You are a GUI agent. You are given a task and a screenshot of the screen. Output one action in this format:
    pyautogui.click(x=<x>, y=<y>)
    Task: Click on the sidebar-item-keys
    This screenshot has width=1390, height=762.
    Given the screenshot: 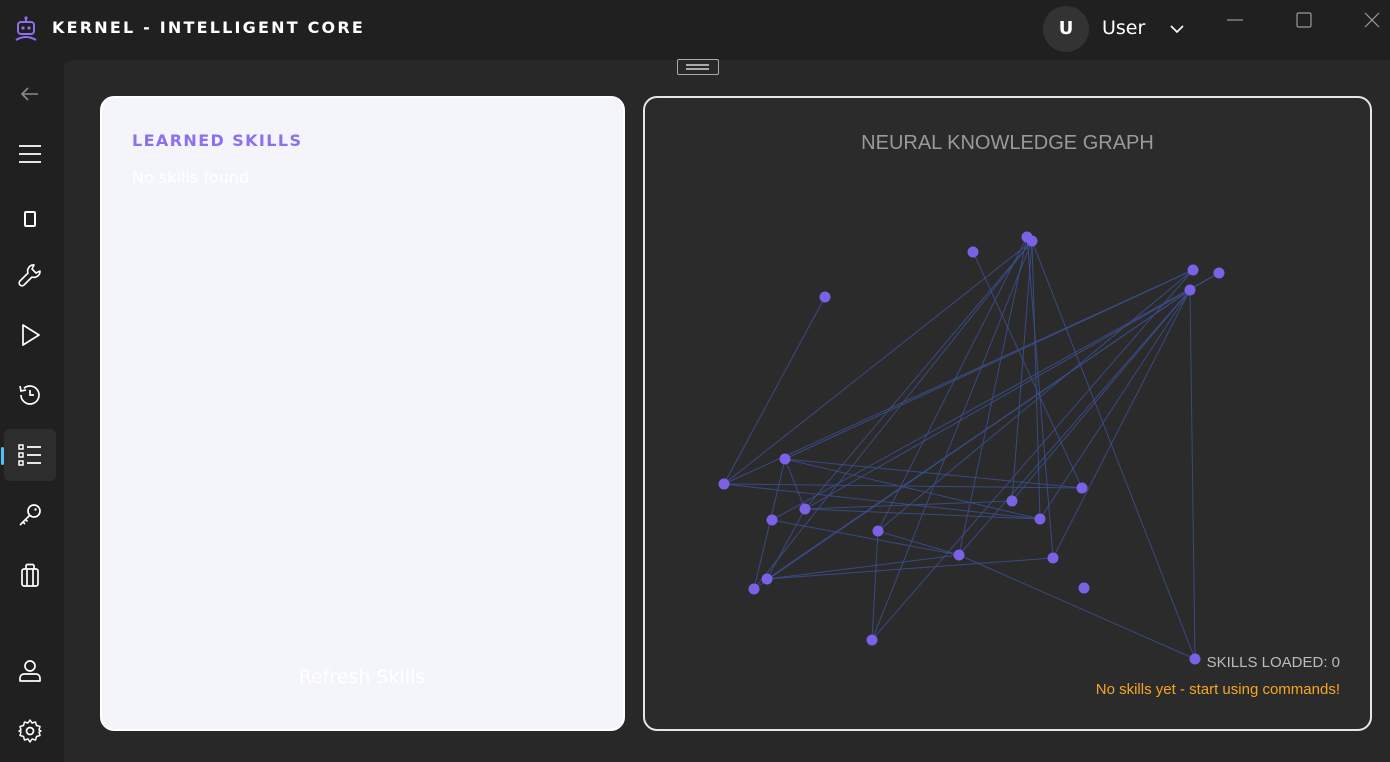 What is the action you would take?
    pyautogui.click(x=30, y=515)
    